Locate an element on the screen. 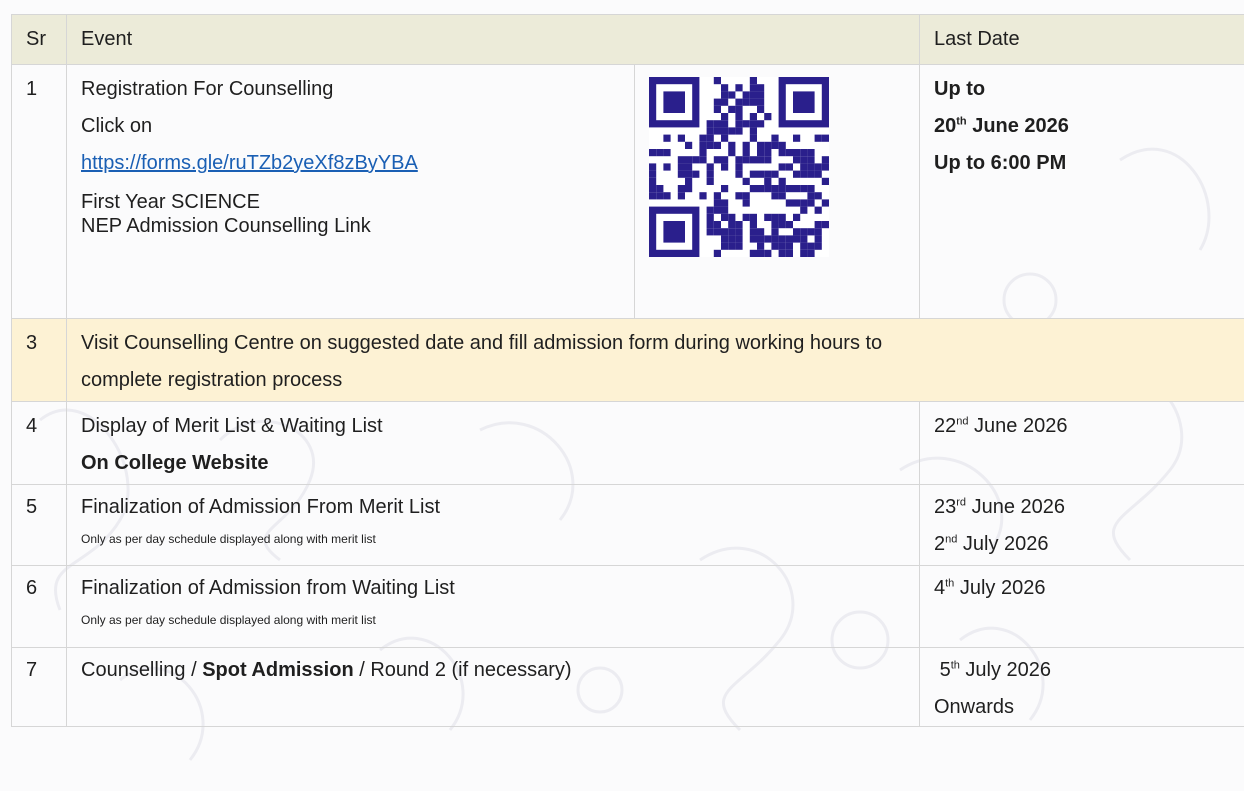 This screenshot has height=791, width=1244. date-cell: 4th July 2026 is located at coordinates (1081, 606).